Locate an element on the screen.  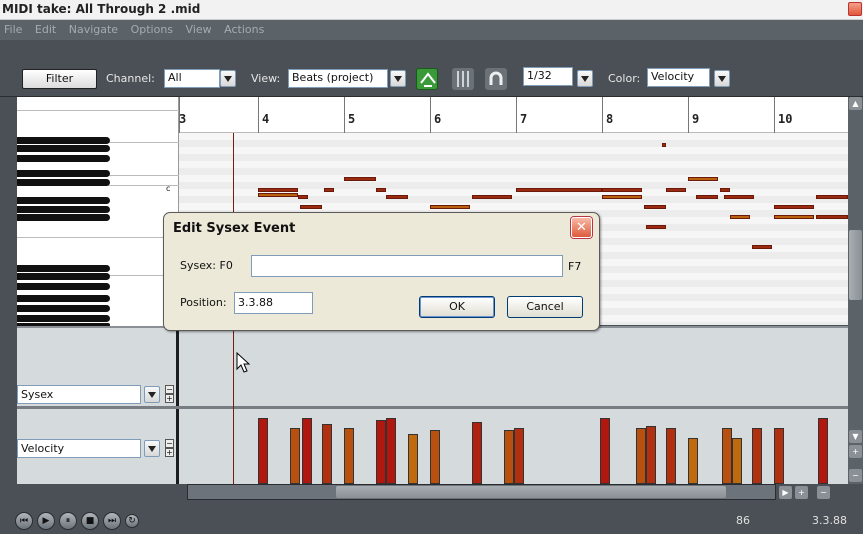
scroll-down-icon: ▼ is located at coordinates (855, 436).